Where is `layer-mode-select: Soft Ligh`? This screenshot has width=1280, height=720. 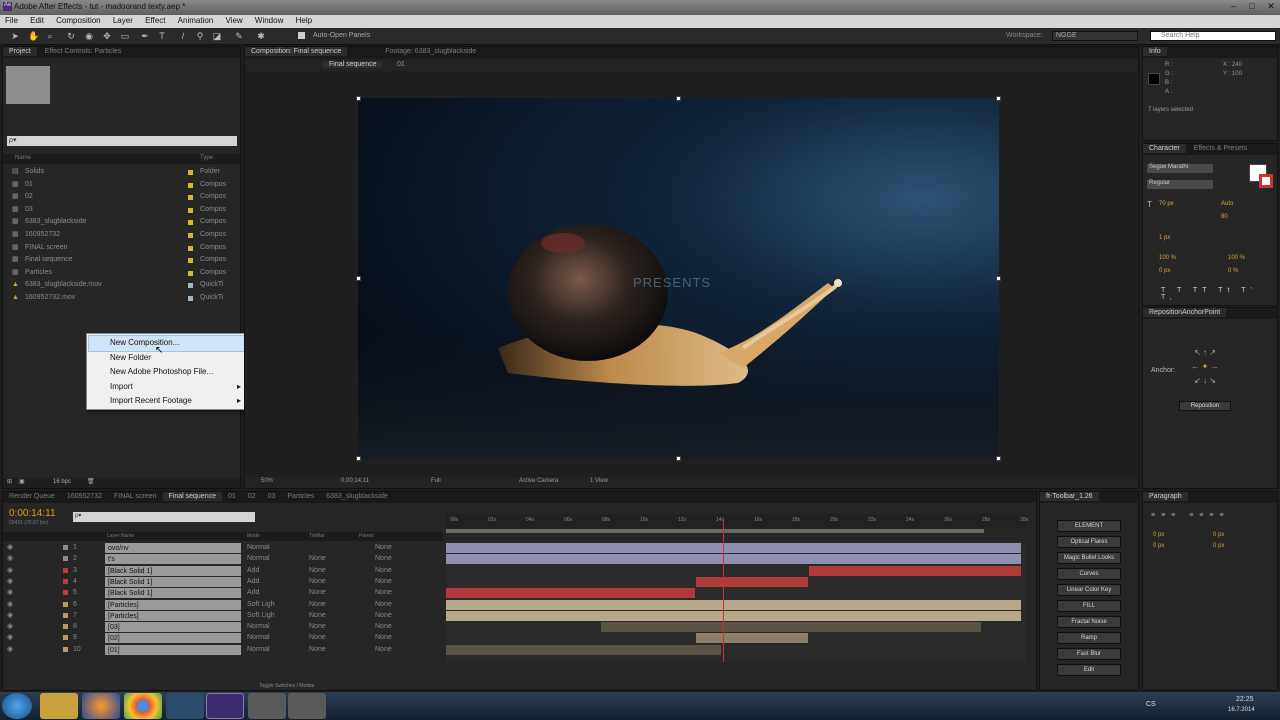
layer-mode-select: Soft Ligh is located at coordinates (261, 604).